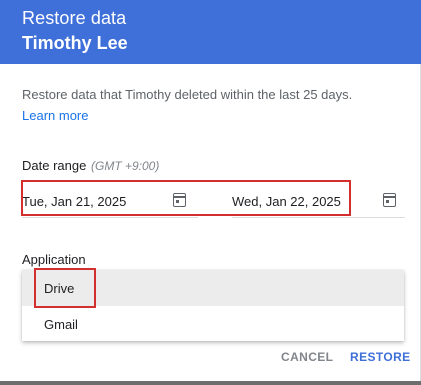  What do you see at coordinates (54, 165) in the screenshot?
I see `date-range-label: Date range` at bounding box center [54, 165].